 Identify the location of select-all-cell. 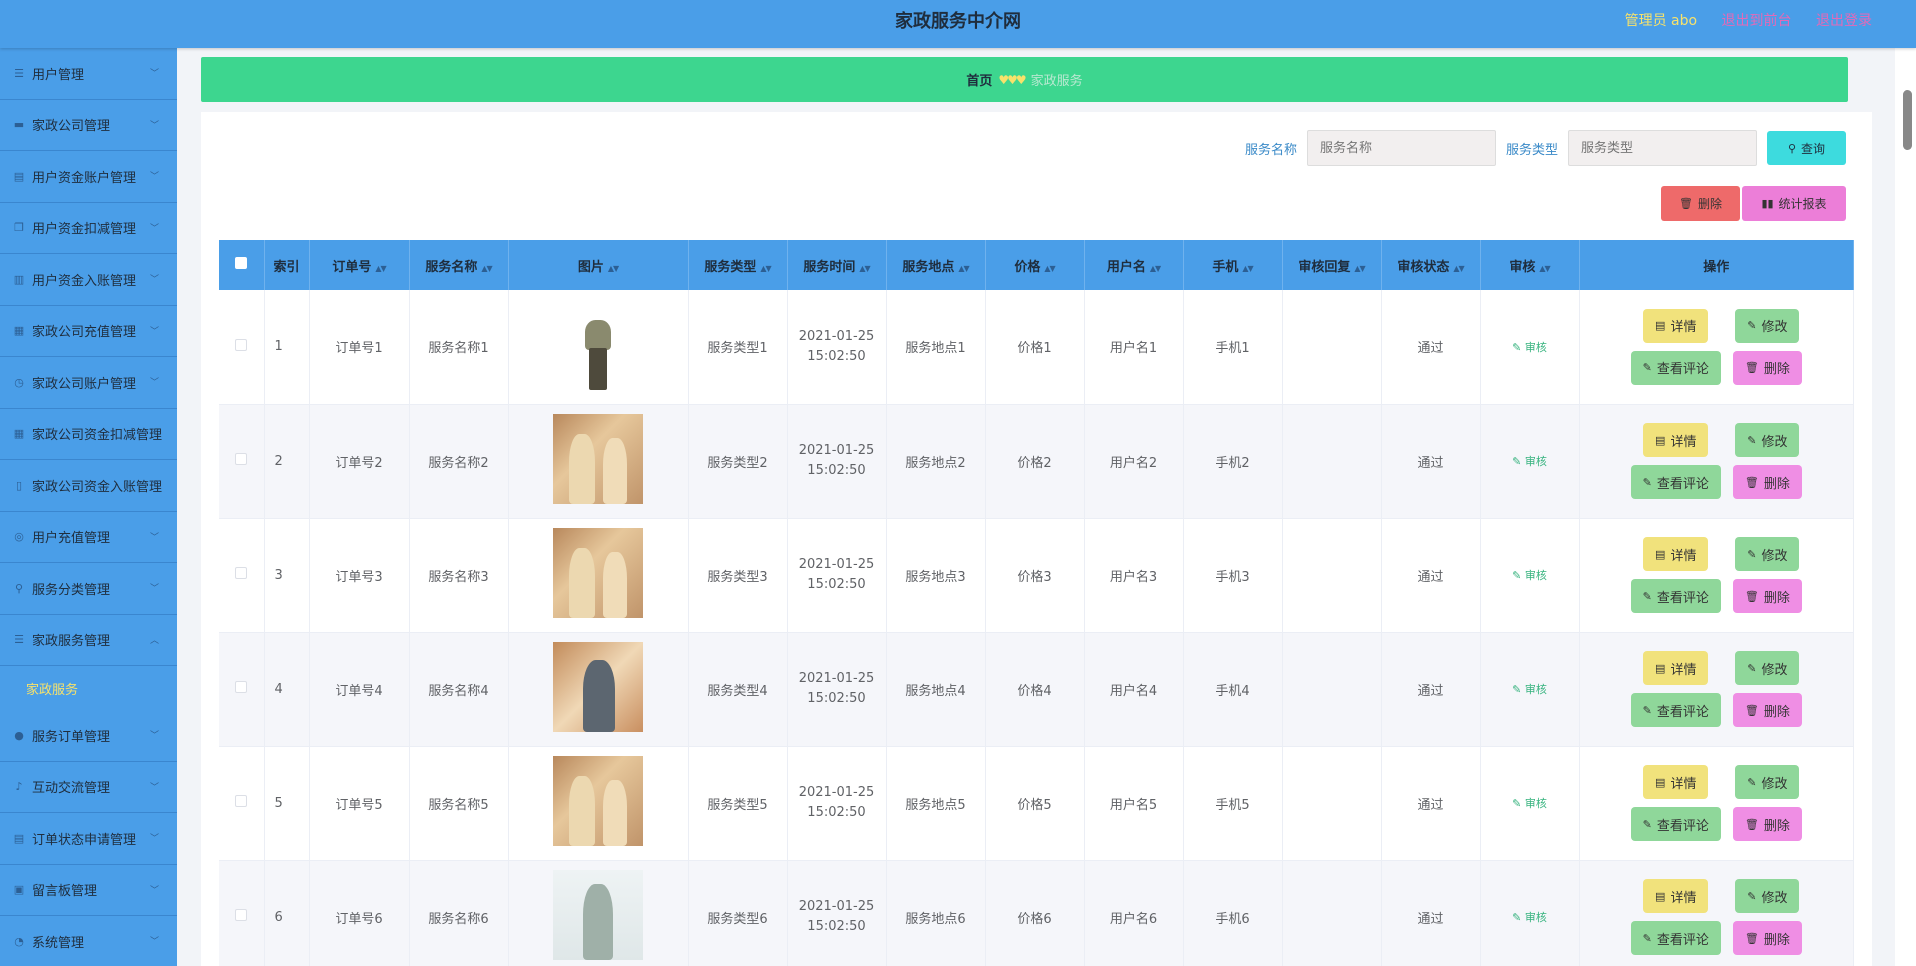
(242, 265).